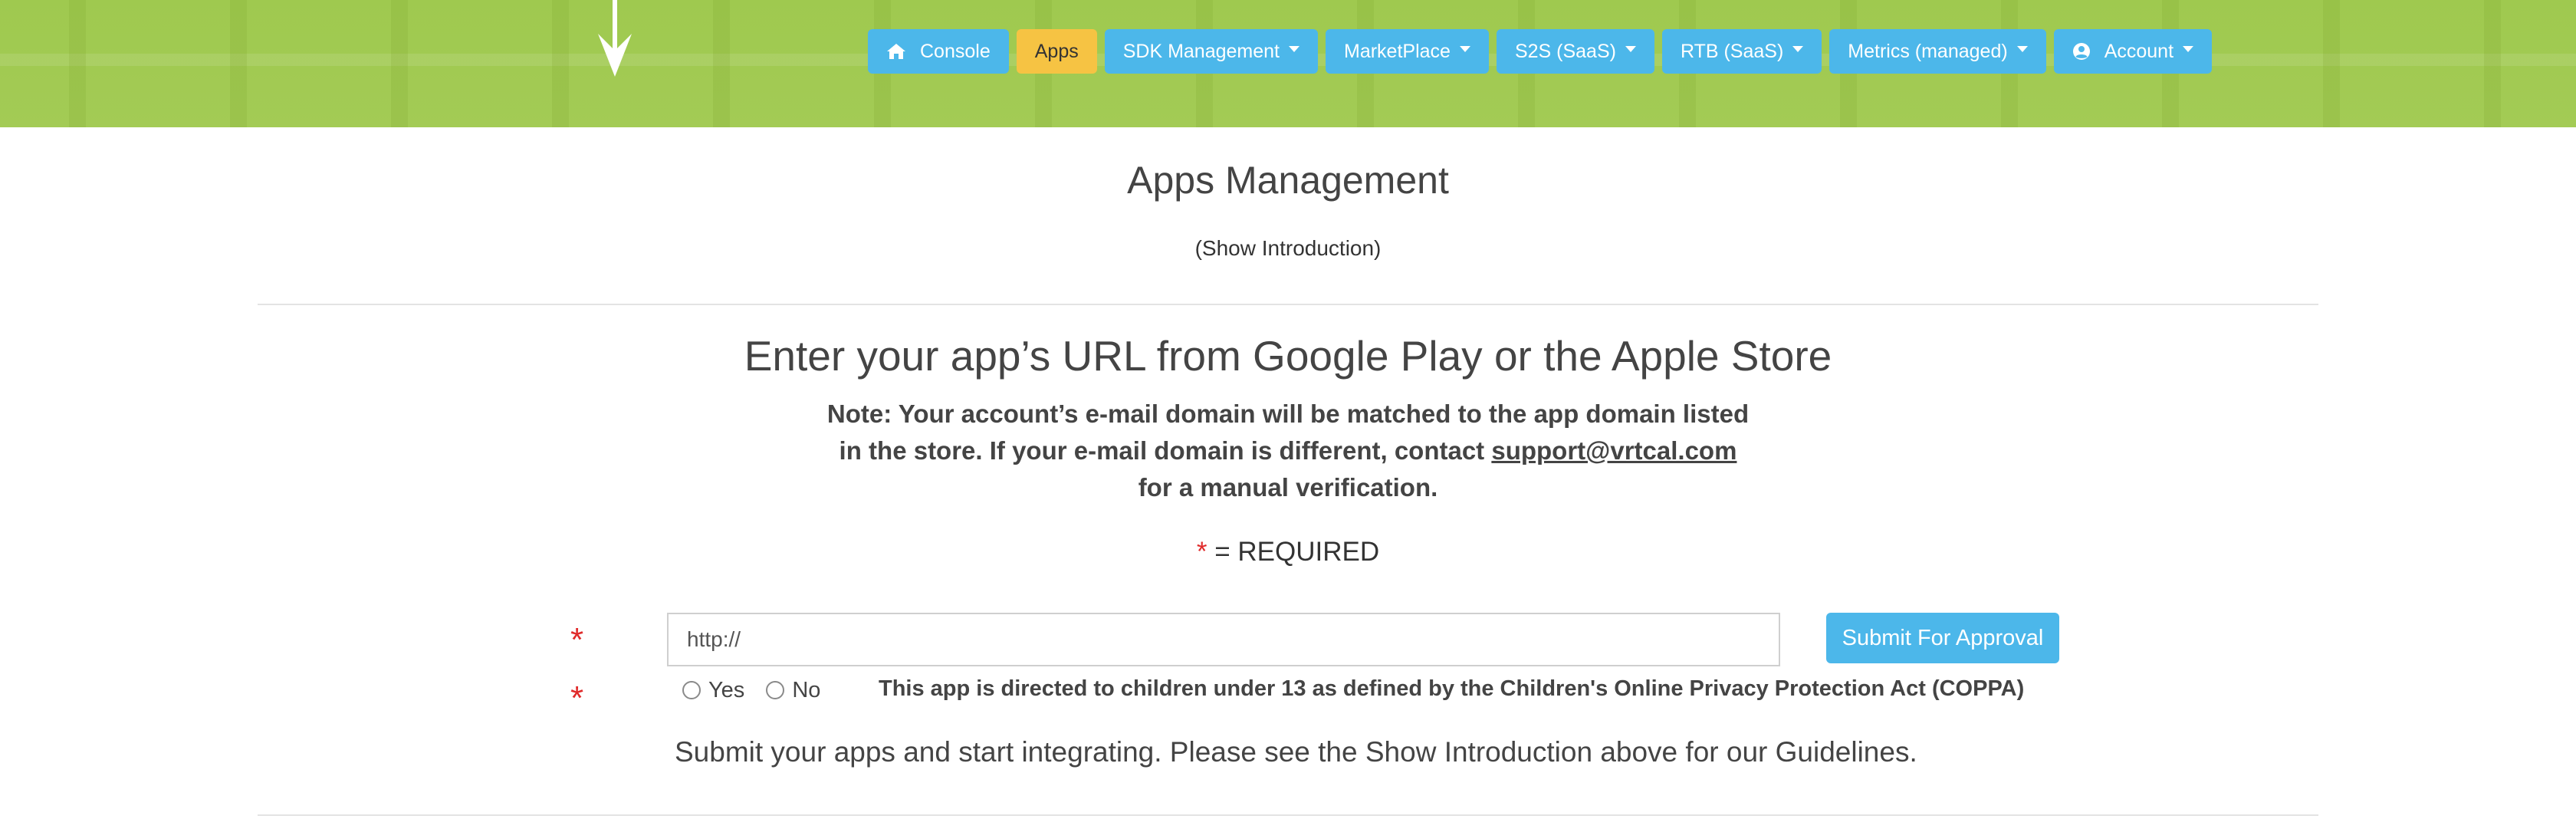 Image resolution: width=2576 pixels, height=819 pixels. I want to click on coppa-yes-label: Yes, so click(726, 691).